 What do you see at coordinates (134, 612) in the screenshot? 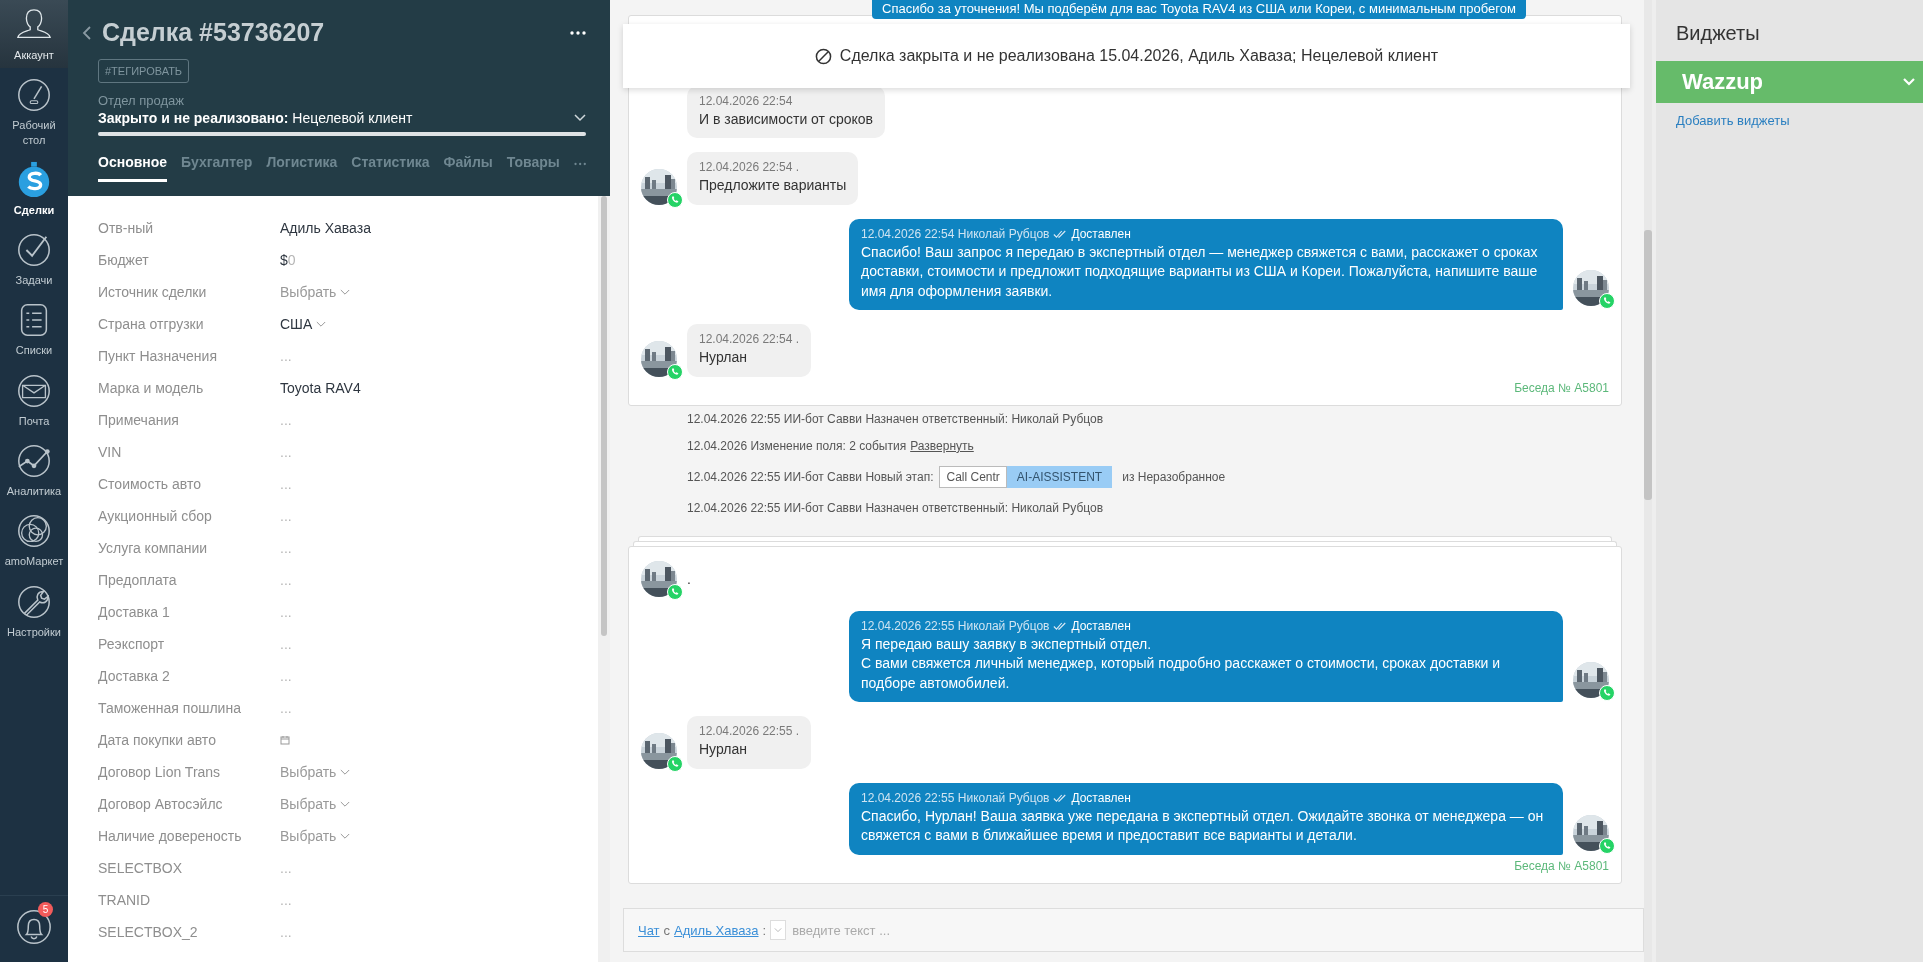
I see `field-label: Доставка 1` at bounding box center [134, 612].